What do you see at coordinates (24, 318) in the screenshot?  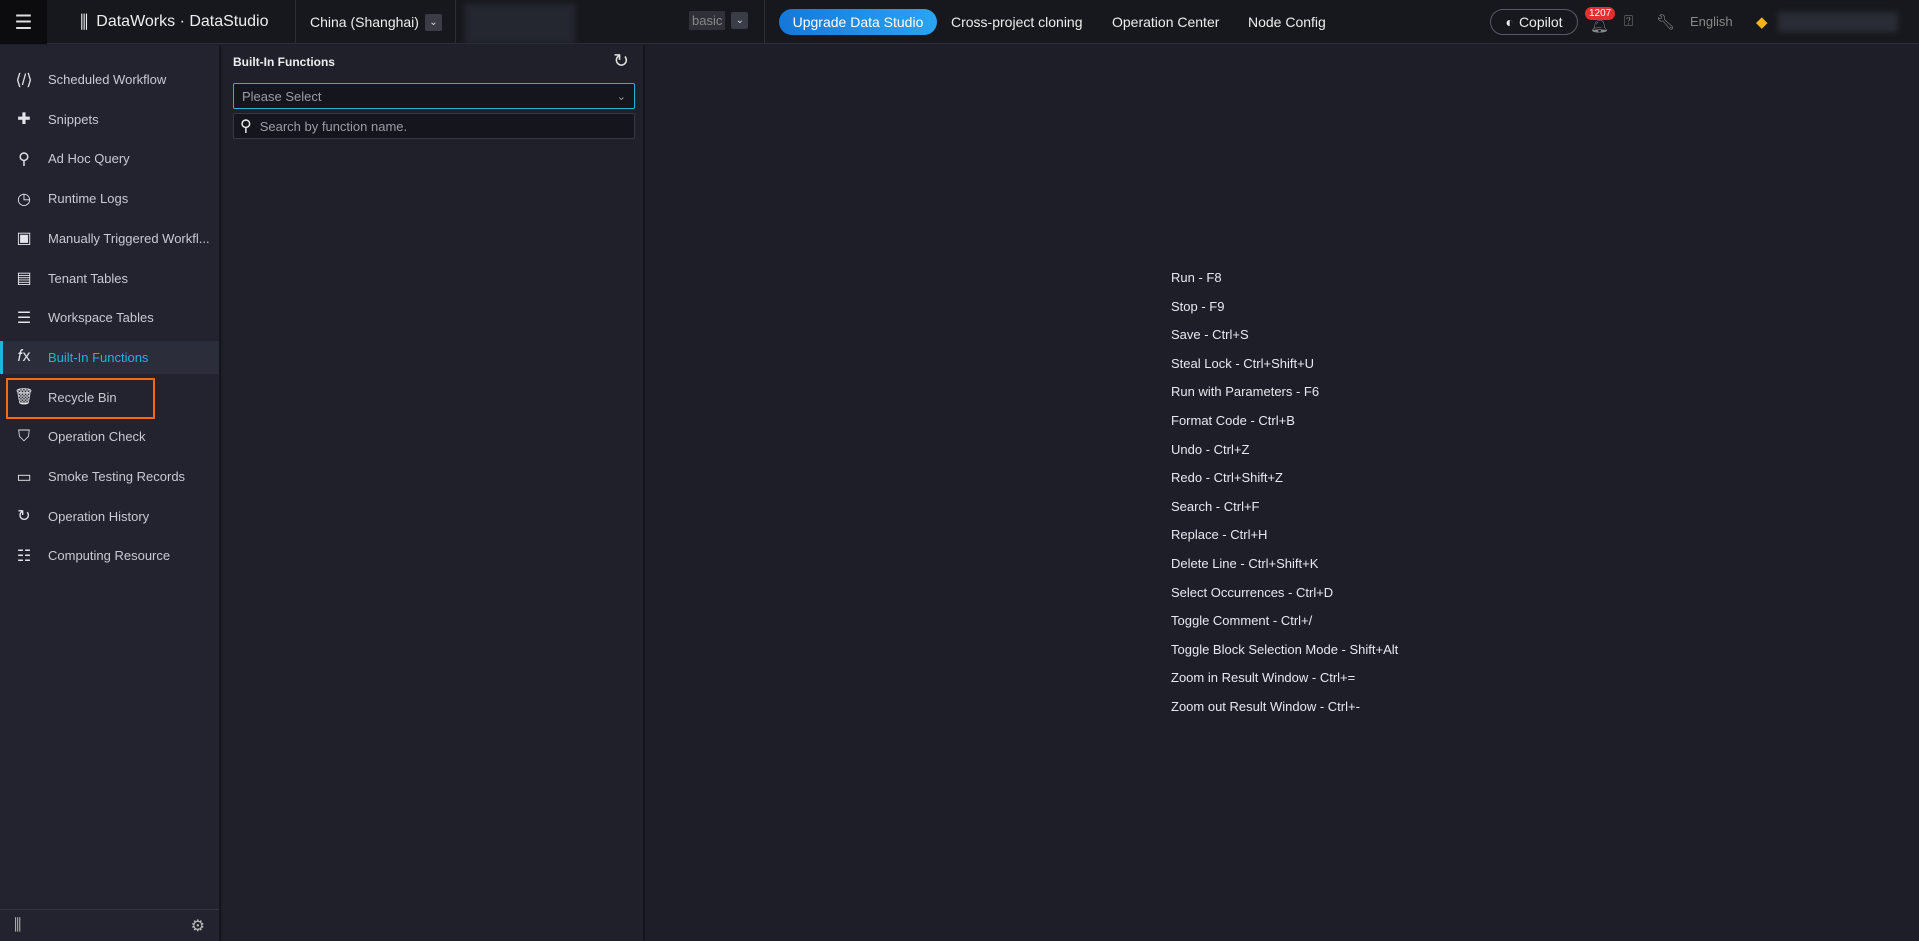 I see `workspace-table-icon: ☰` at bounding box center [24, 318].